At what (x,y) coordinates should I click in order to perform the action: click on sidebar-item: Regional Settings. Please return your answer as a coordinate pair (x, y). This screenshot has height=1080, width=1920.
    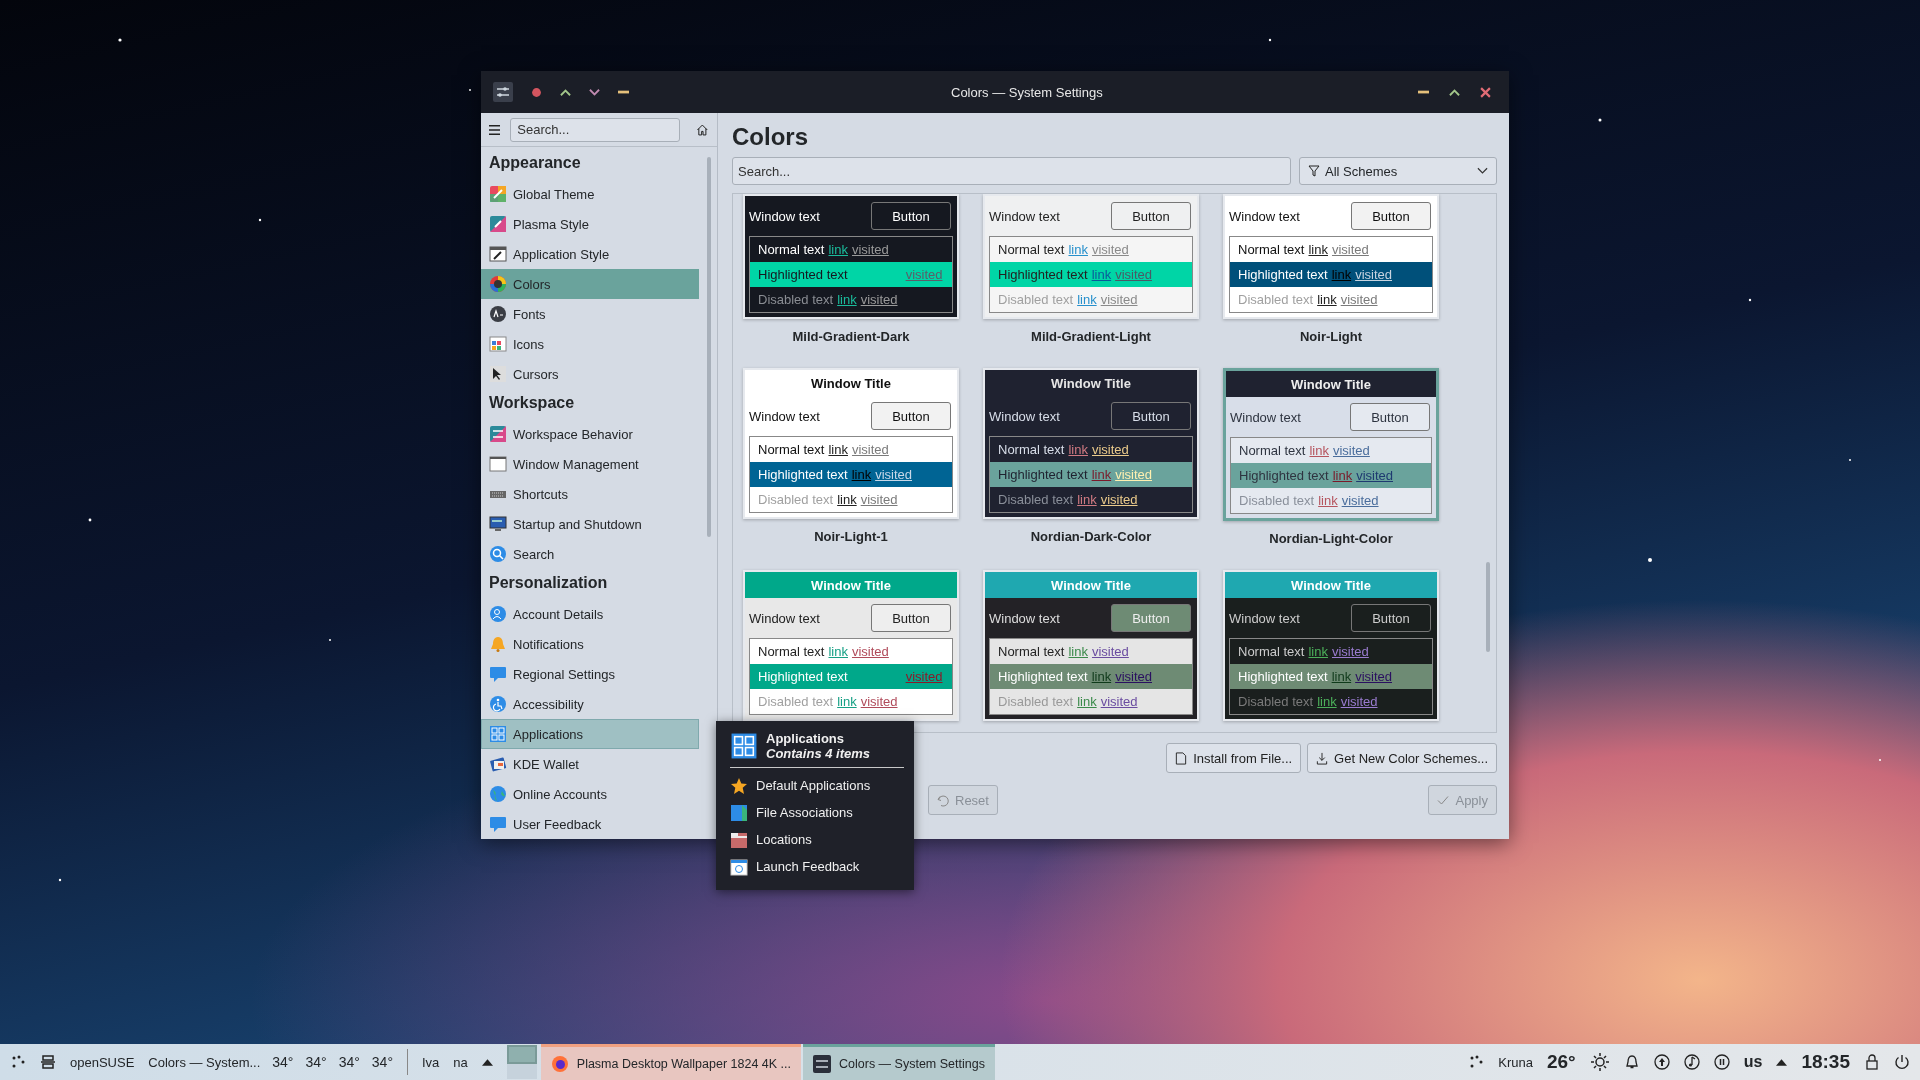
    Looking at the image, I should click on (590, 674).